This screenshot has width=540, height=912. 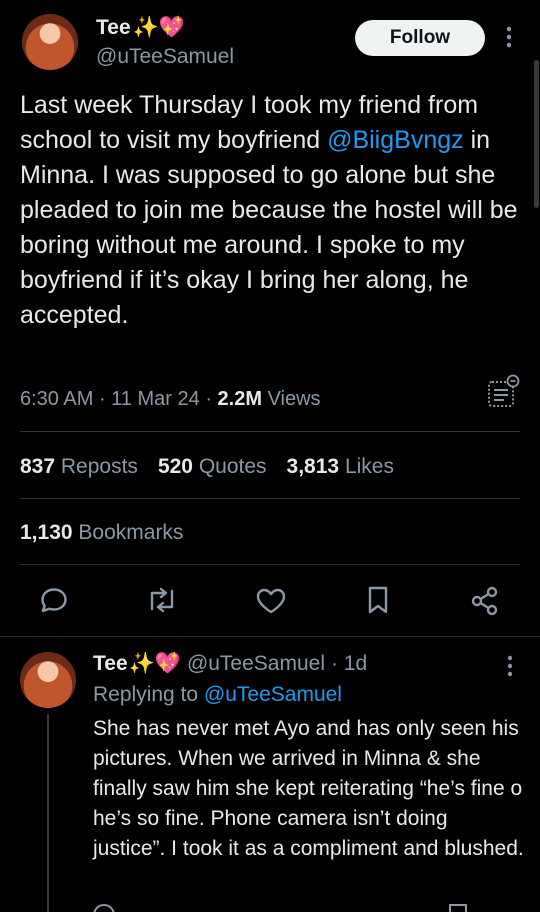 I want to click on mention-link: @BiigBvngz, so click(x=395, y=140).